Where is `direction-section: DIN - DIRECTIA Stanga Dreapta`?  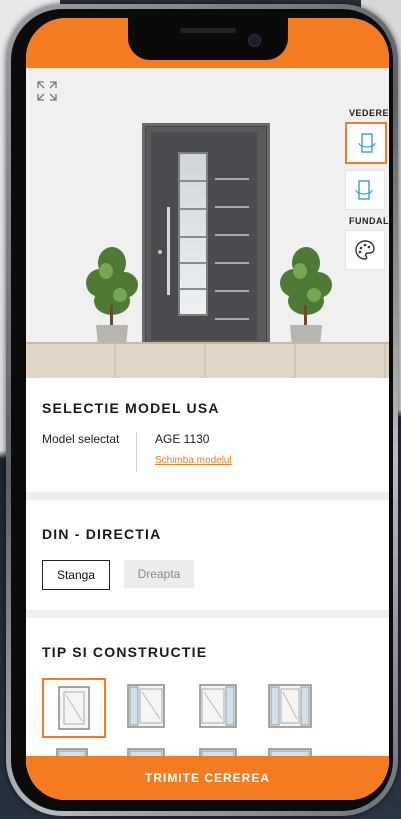 direction-section: DIN - DIRECTIA Stanga Dreapta is located at coordinates (207, 555).